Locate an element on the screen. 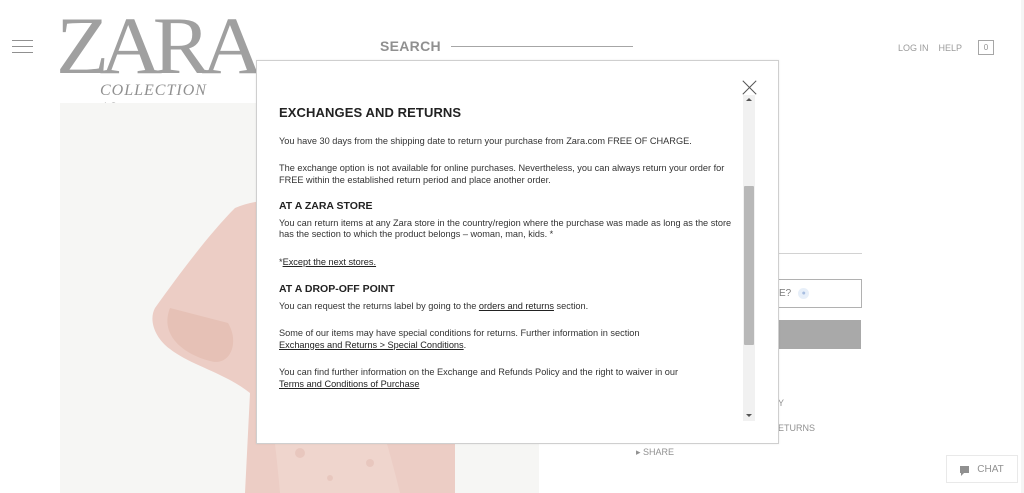 The width and height of the screenshot is (1024, 493). terms-conditions-link: Terms and Conditions of Purchase is located at coordinates (349, 384).